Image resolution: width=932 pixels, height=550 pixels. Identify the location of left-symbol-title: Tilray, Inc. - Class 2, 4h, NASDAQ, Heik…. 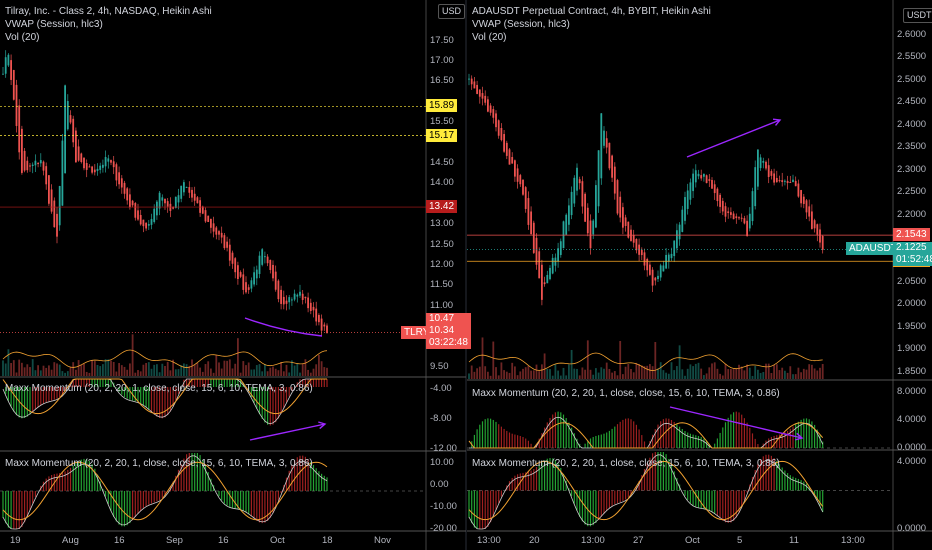
(108, 11).